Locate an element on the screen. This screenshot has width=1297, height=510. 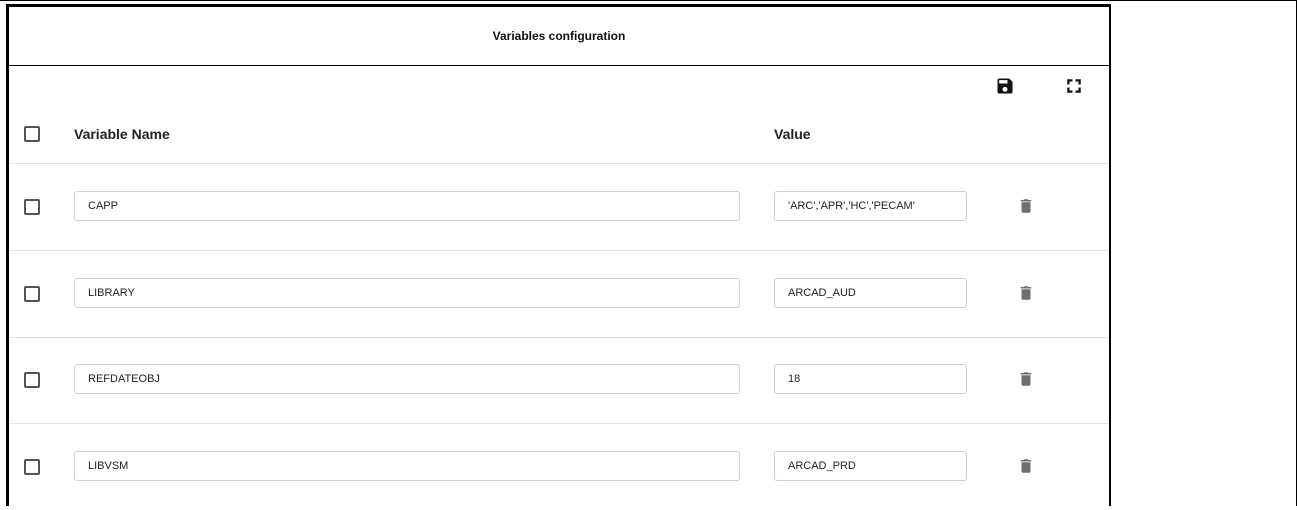
column-header-variable-name: Variable Name is located at coordinates (122, 134).